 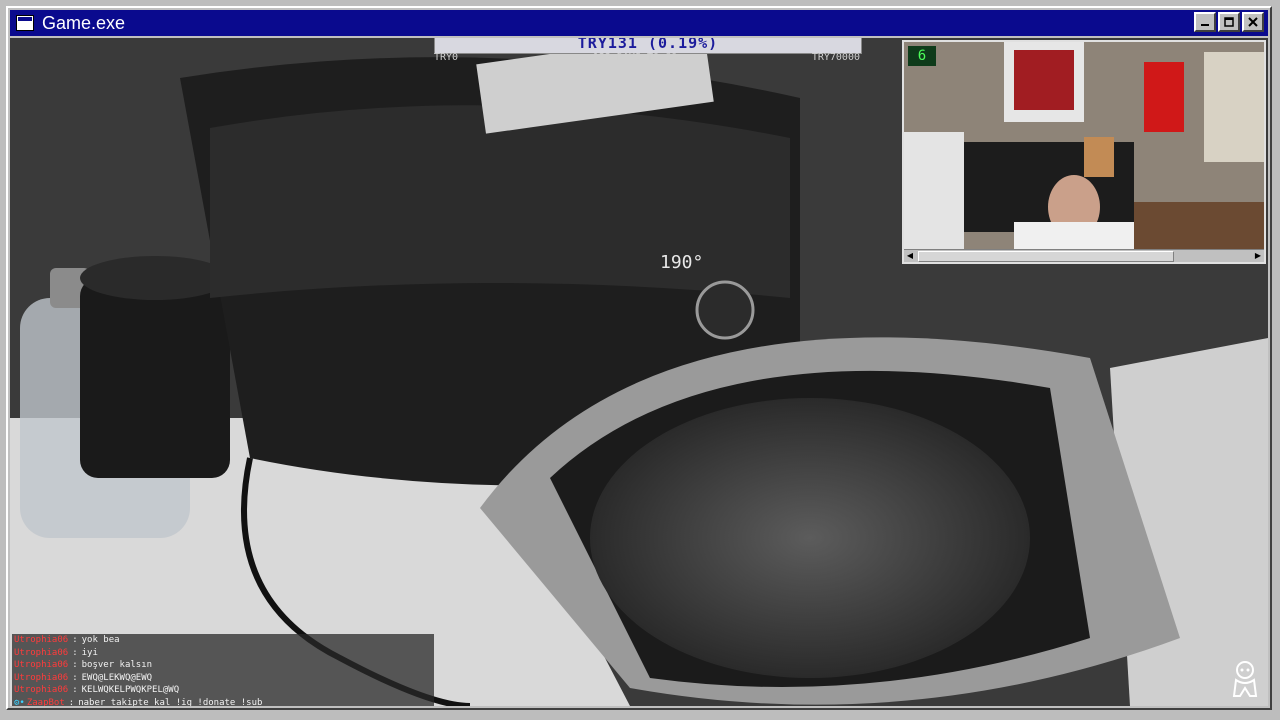 I want to click on scroll-right-icon: ▶, so click(x=1258, y=255).